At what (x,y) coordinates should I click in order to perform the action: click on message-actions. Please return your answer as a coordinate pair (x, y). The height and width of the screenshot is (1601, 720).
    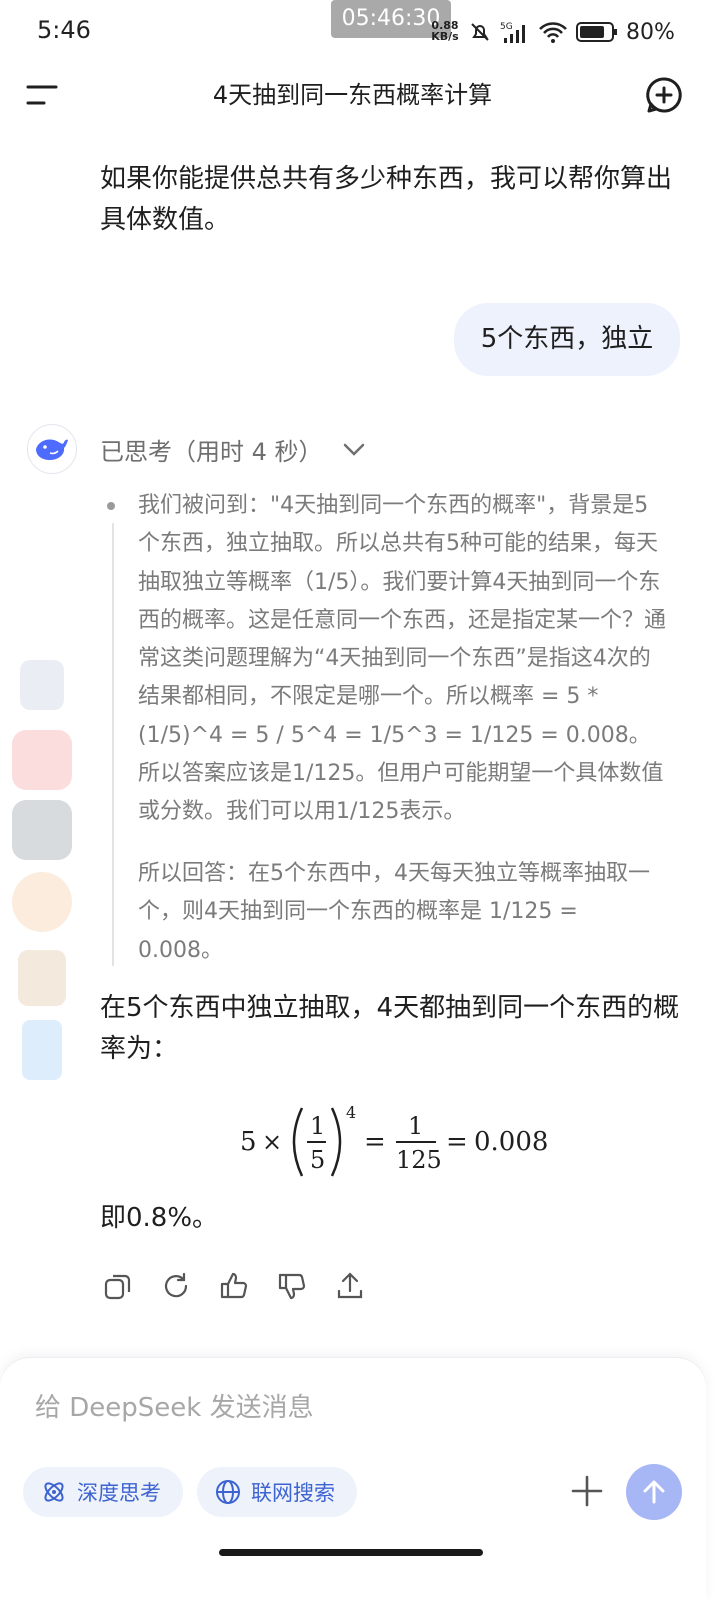
    Looking at the image, I should click on (234, 1286).